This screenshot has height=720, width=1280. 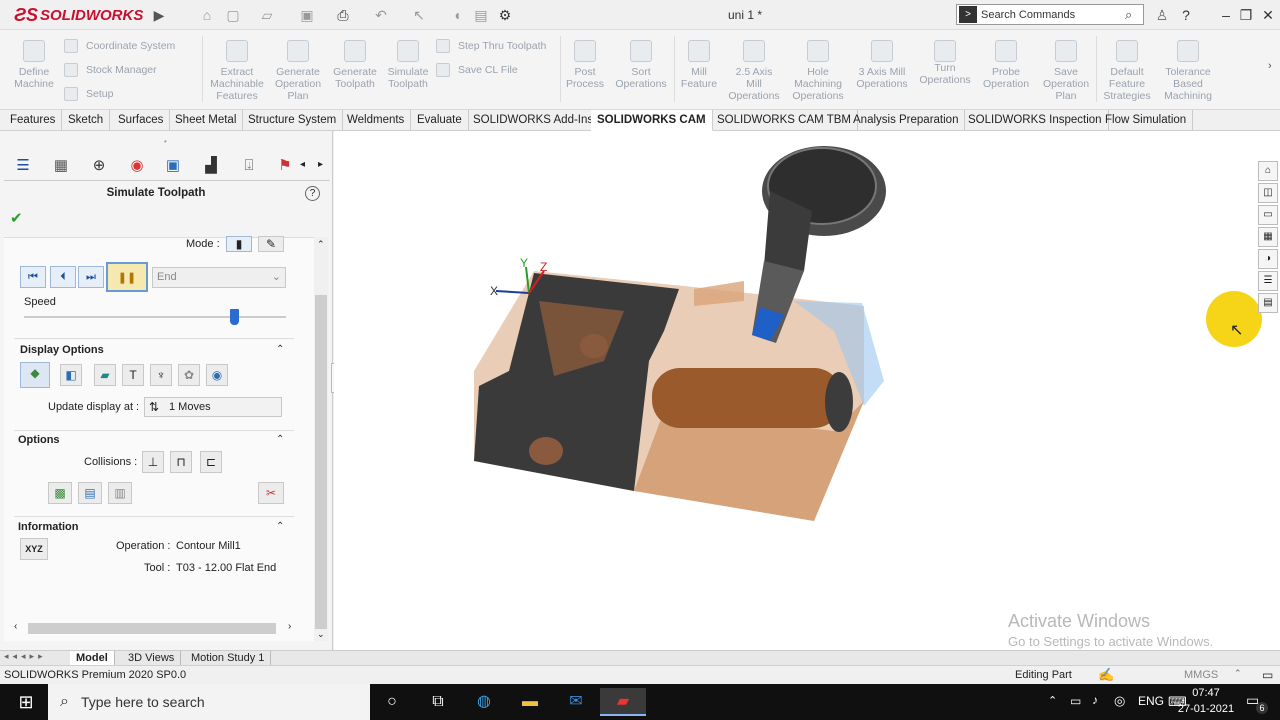 What do you see at coordinates (484, 702) in the screenshot?
I see `edge-icon: ◍` at bounding box center [484, 702].